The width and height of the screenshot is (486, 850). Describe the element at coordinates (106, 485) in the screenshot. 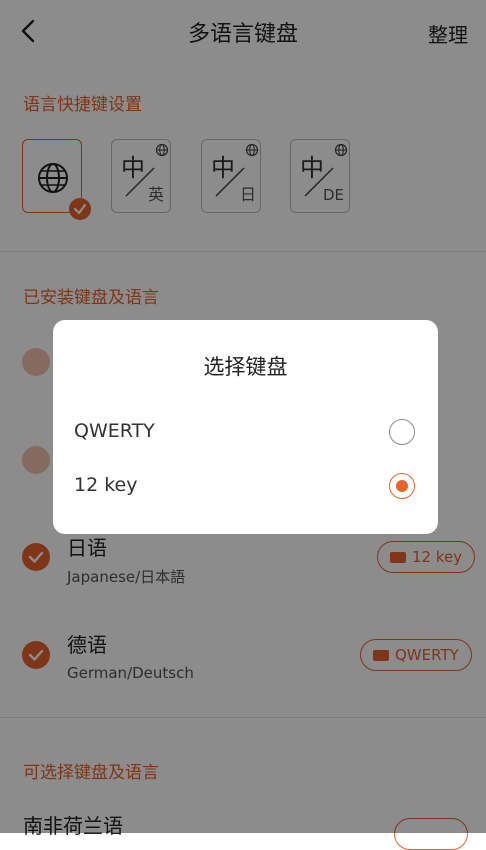

I see `option-label: 12 key` at that location.